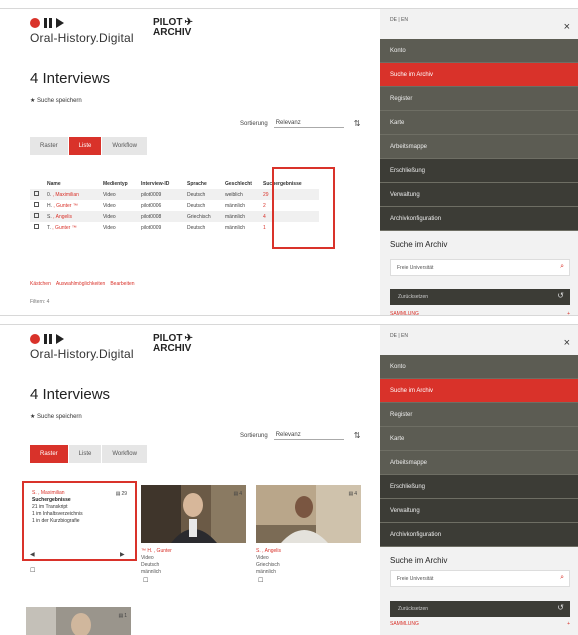 This screenshot has width=578, height=635. Describe the element at coordinates (202, 184) in the screenshot. I see `column-header: Sprache` at that location.